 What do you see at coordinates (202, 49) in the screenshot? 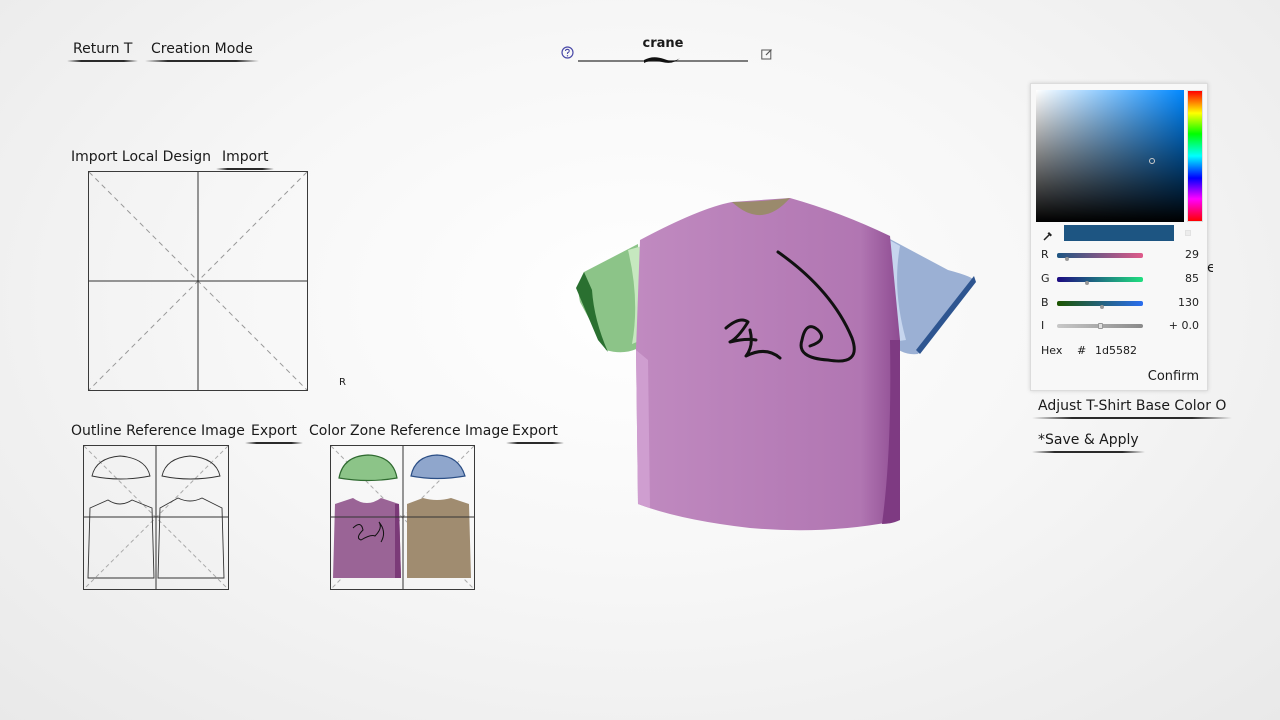
I see `creation-mode-label: Creation Mode` at bounding box center [202, 49].